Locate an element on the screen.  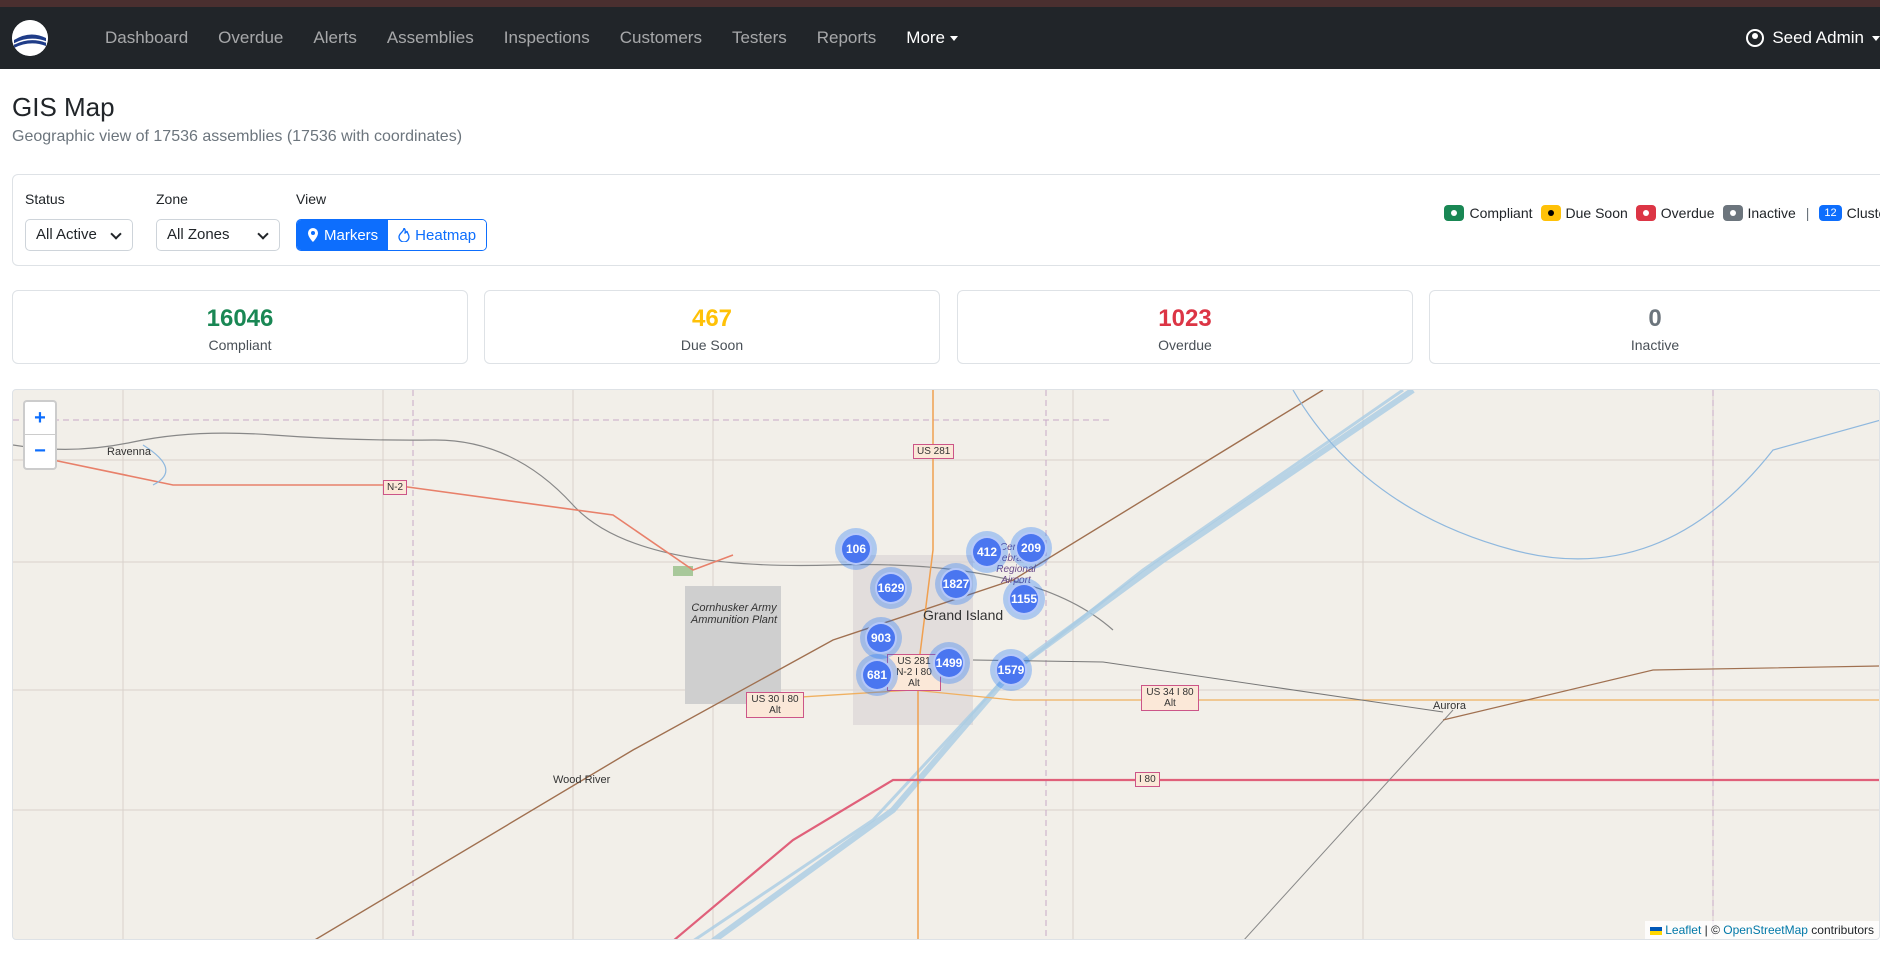
nav-alerts: Alerts is located at coordinates (334, 38).